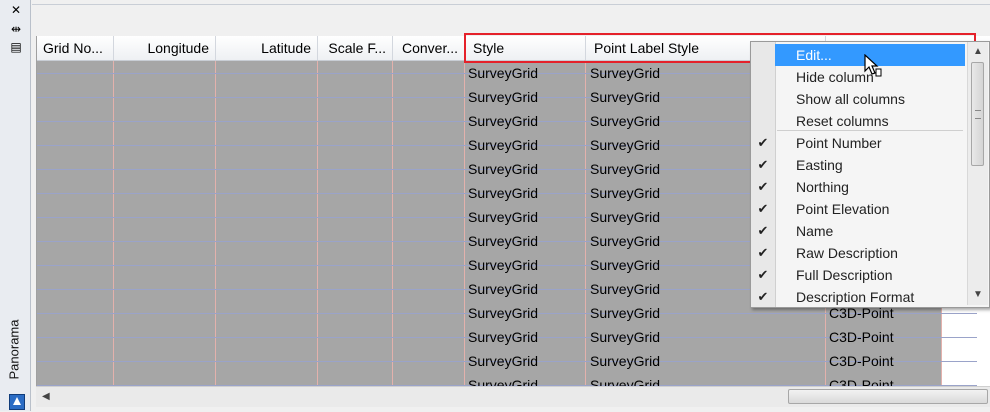 This screenshot has height=412, width=990. Describe the element at coordinates (16, 47) in the screenshot. I see `properties-icon: ▤` at that location.